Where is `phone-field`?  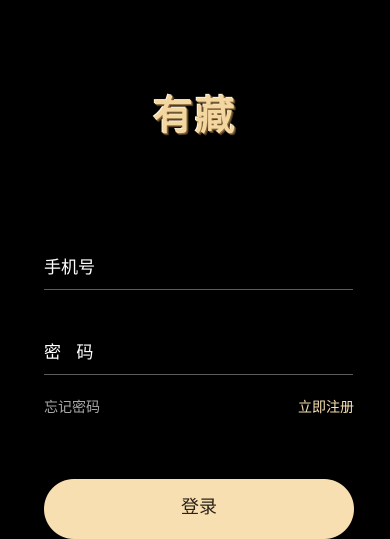 phone-field is located at coordinates (198, 269).